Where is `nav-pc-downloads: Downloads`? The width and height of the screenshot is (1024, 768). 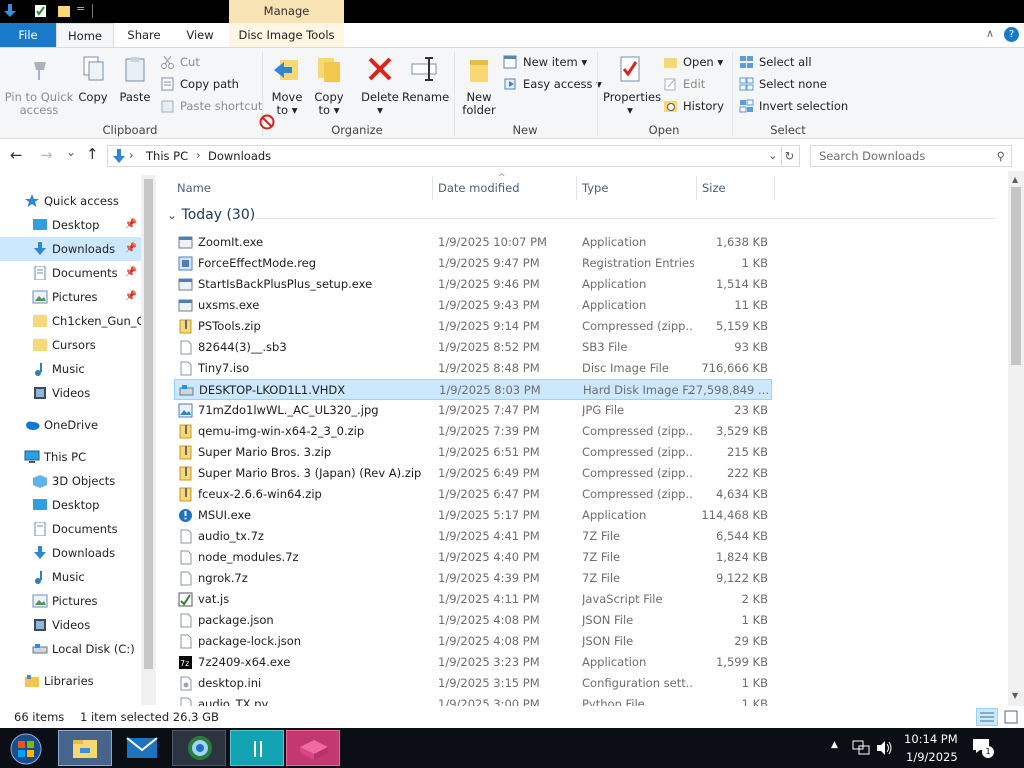
nav-pc-downloads: Downloads is located at coordinates (70, 553).